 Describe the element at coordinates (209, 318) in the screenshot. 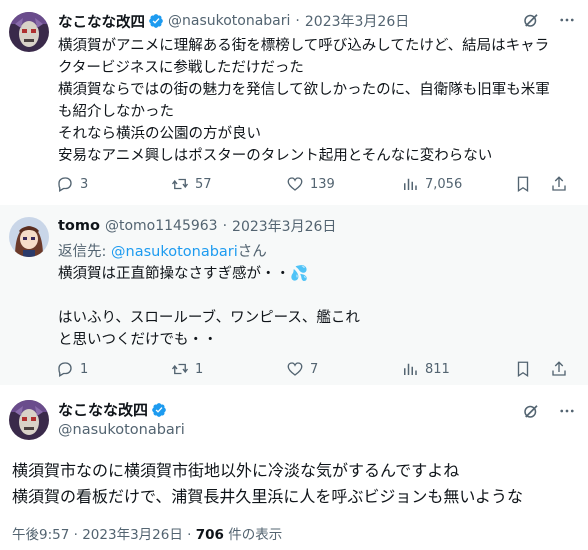

I see `tweet-line: はいふり、スロールーブ、ワンピース、艦これ` at that location.